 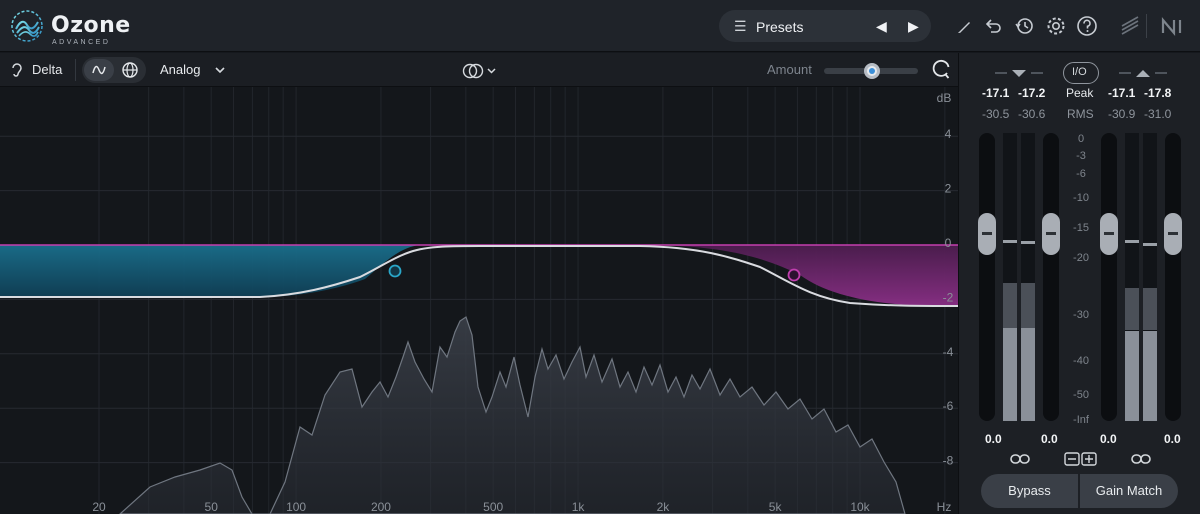 I want to click on db-tick-label: 0, so click(x=948, y=243).